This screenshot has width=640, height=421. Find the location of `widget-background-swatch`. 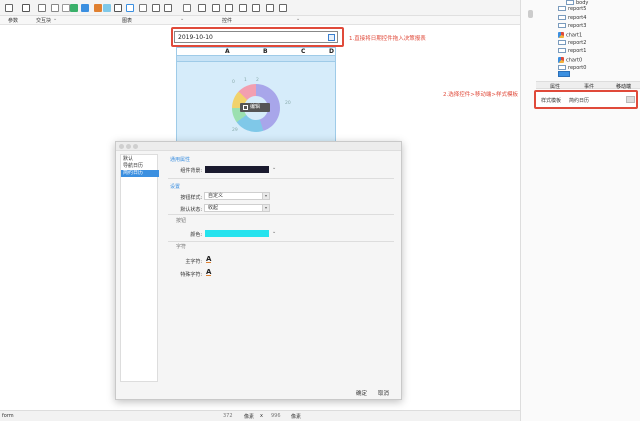

widget-background-swatch is located at coordinates (237, 169).